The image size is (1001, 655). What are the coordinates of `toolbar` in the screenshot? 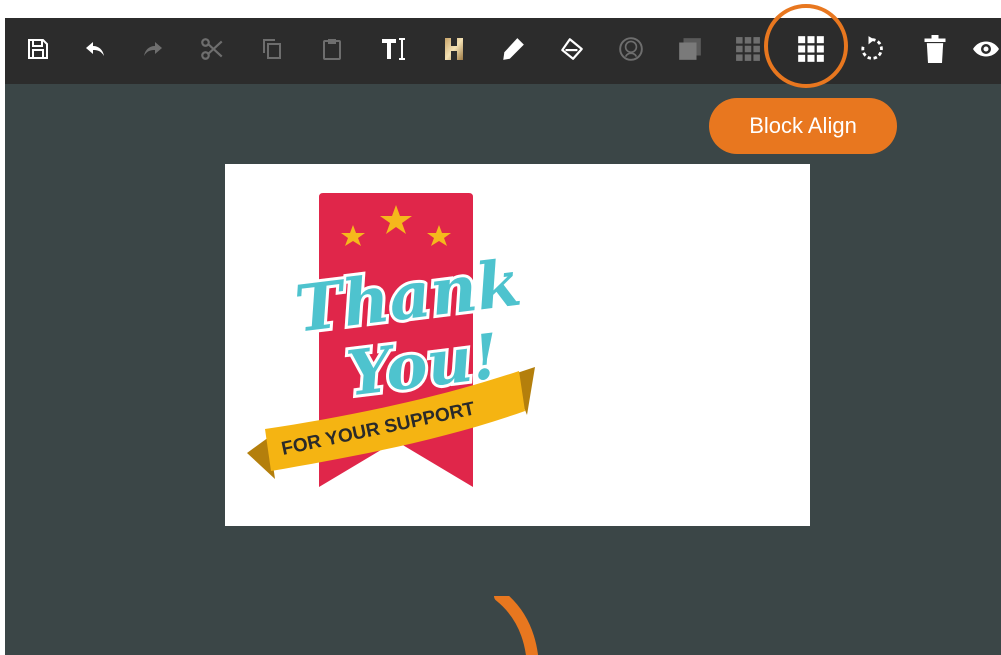 It's located at (503, 51).